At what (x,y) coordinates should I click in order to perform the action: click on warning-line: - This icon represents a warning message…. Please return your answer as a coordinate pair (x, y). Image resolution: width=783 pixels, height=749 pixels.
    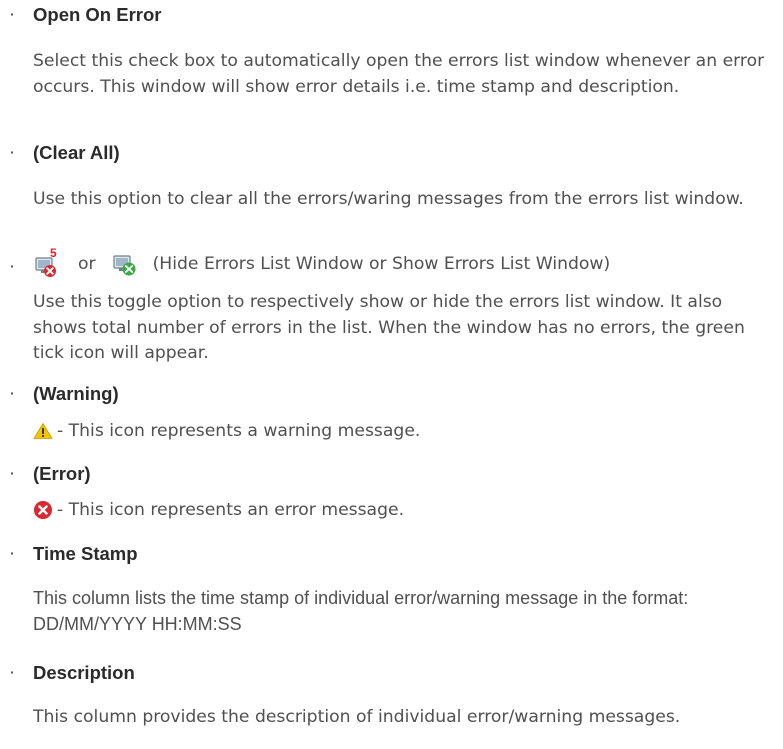
    Looking at the image, I should click on (226, 431).